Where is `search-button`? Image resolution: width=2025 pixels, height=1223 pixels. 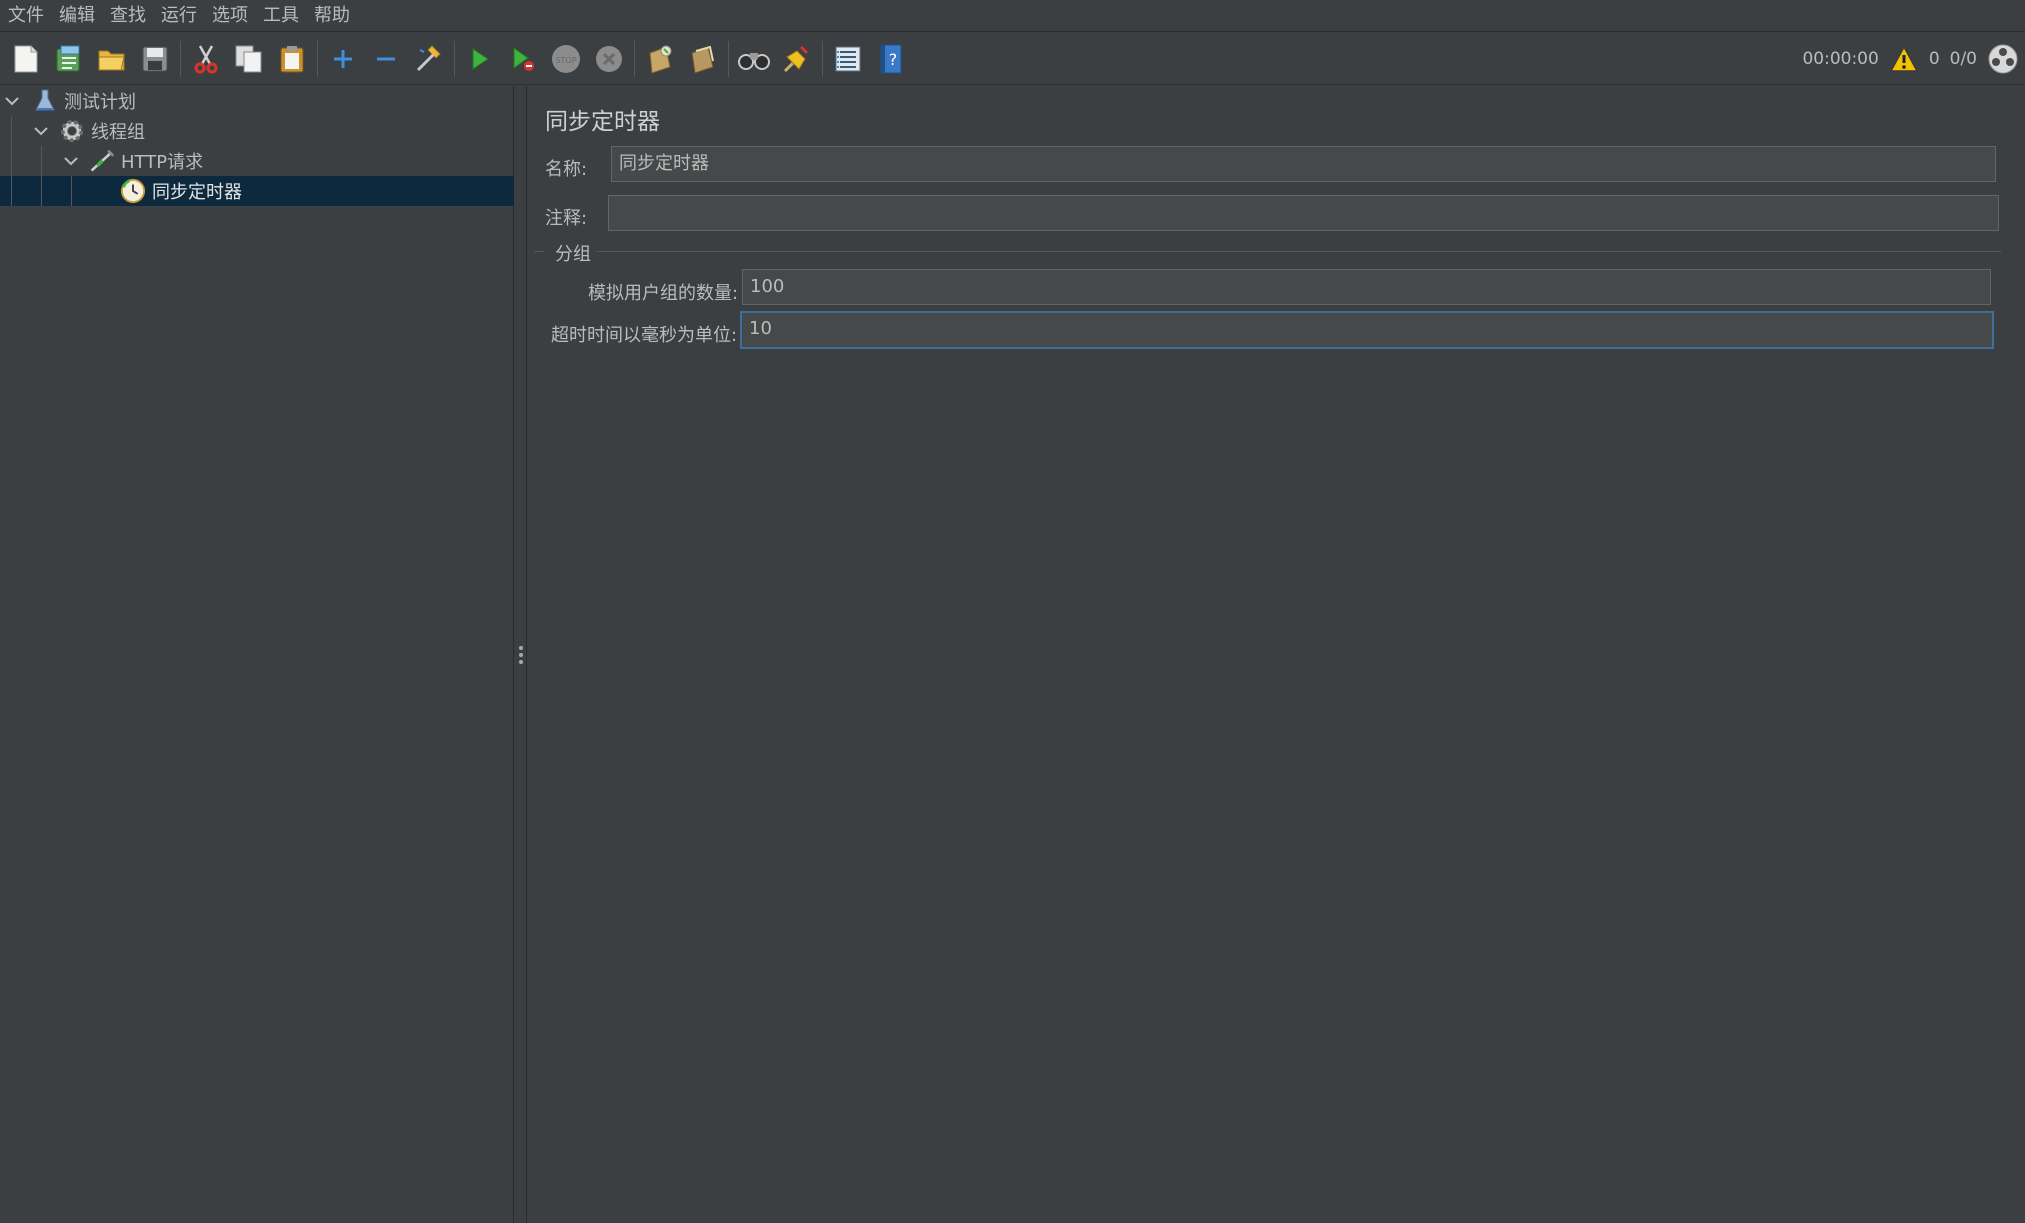 search-button is located at coordinates (754, 59).